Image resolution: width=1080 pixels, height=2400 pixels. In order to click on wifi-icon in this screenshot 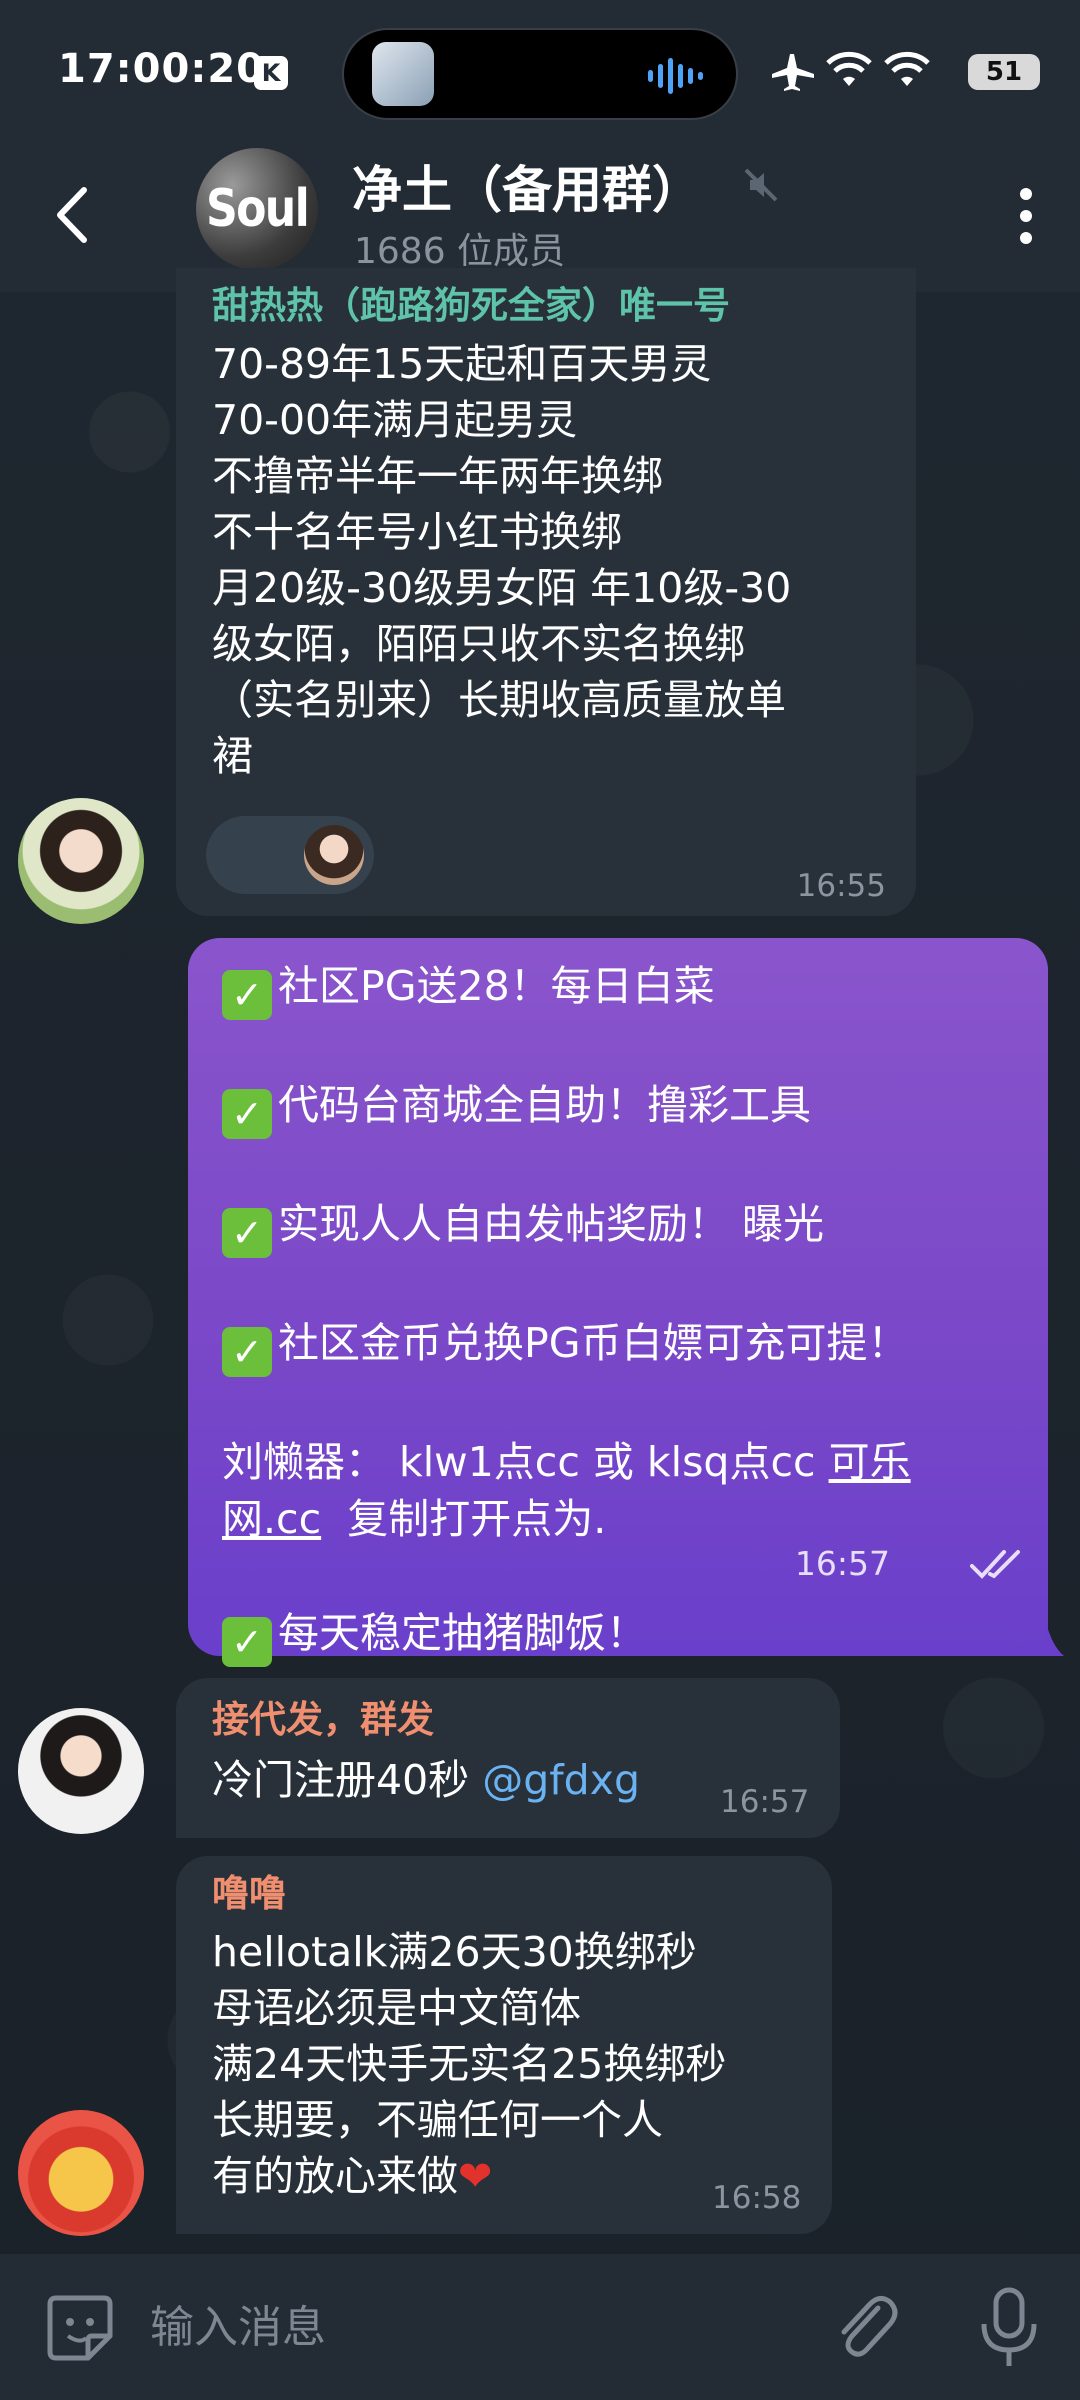, I will do `click(849, 68)`.